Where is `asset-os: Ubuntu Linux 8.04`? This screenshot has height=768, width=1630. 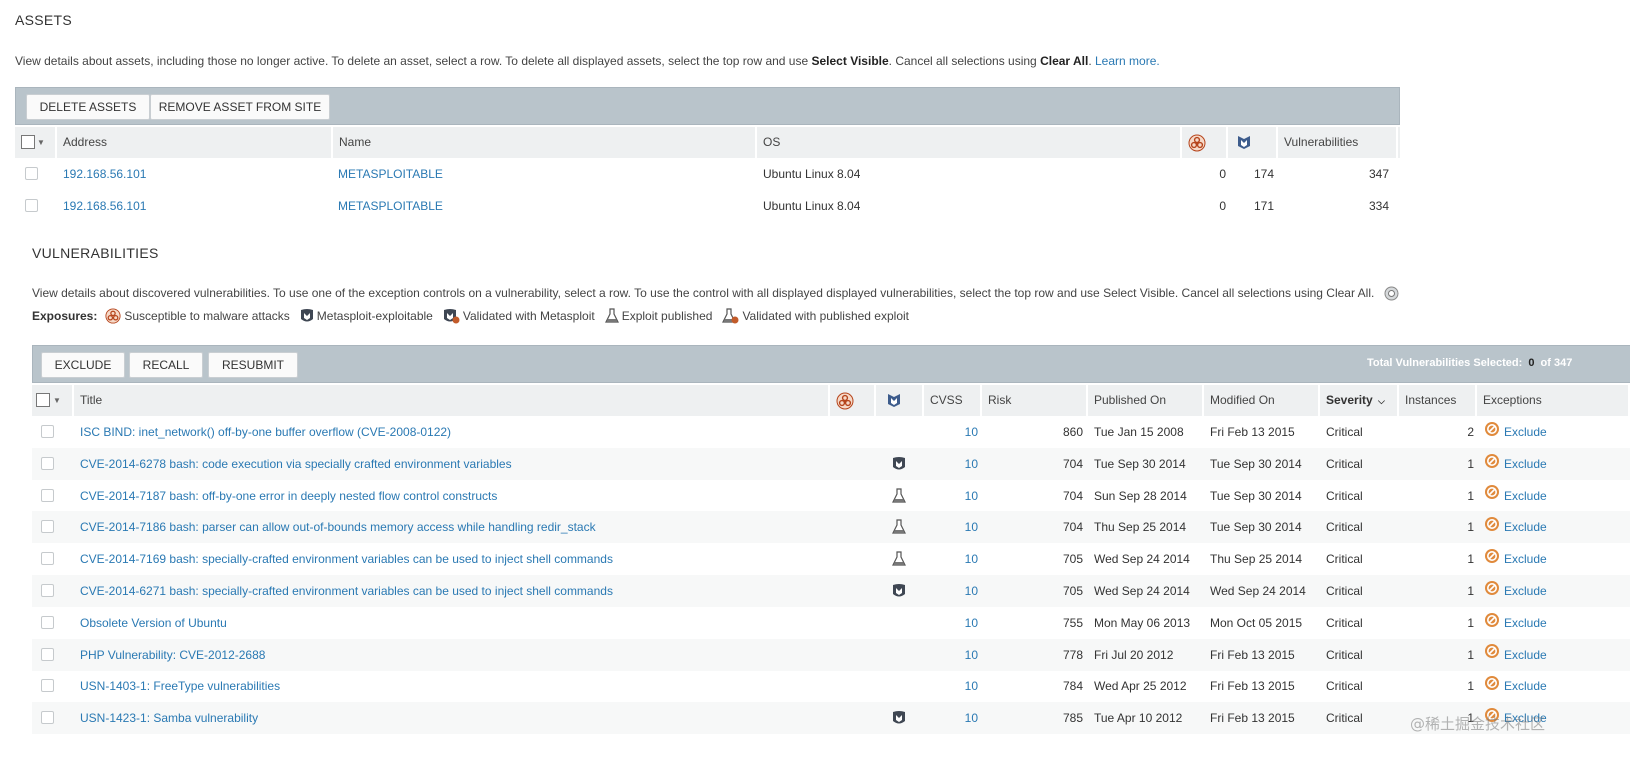 asset-os: Ubuntu Linux 8.04 is located at coordinates (812, 174).